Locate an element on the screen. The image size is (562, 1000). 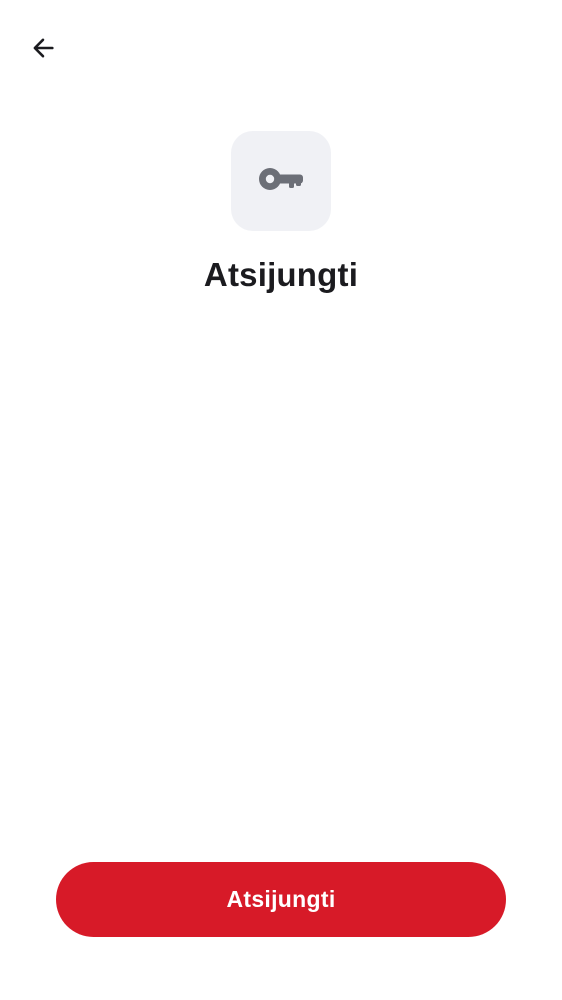
arrow-left-icon is located at coordinates (43, 50).